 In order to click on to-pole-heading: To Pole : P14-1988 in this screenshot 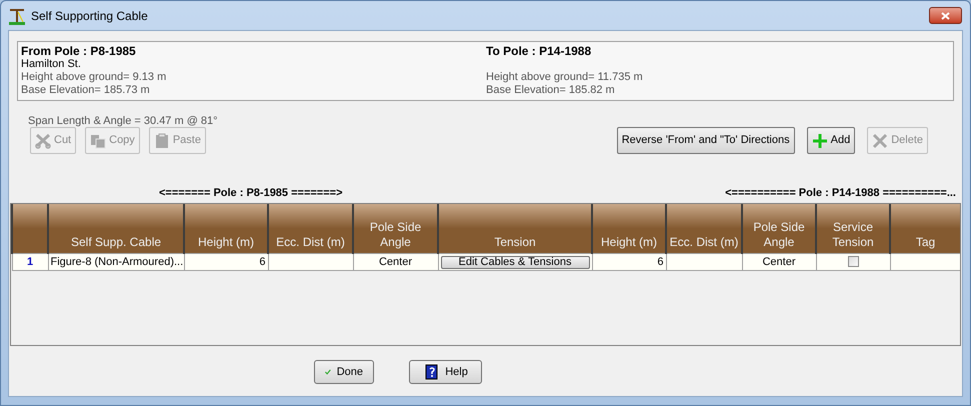, I will do `click(539, 51)`.